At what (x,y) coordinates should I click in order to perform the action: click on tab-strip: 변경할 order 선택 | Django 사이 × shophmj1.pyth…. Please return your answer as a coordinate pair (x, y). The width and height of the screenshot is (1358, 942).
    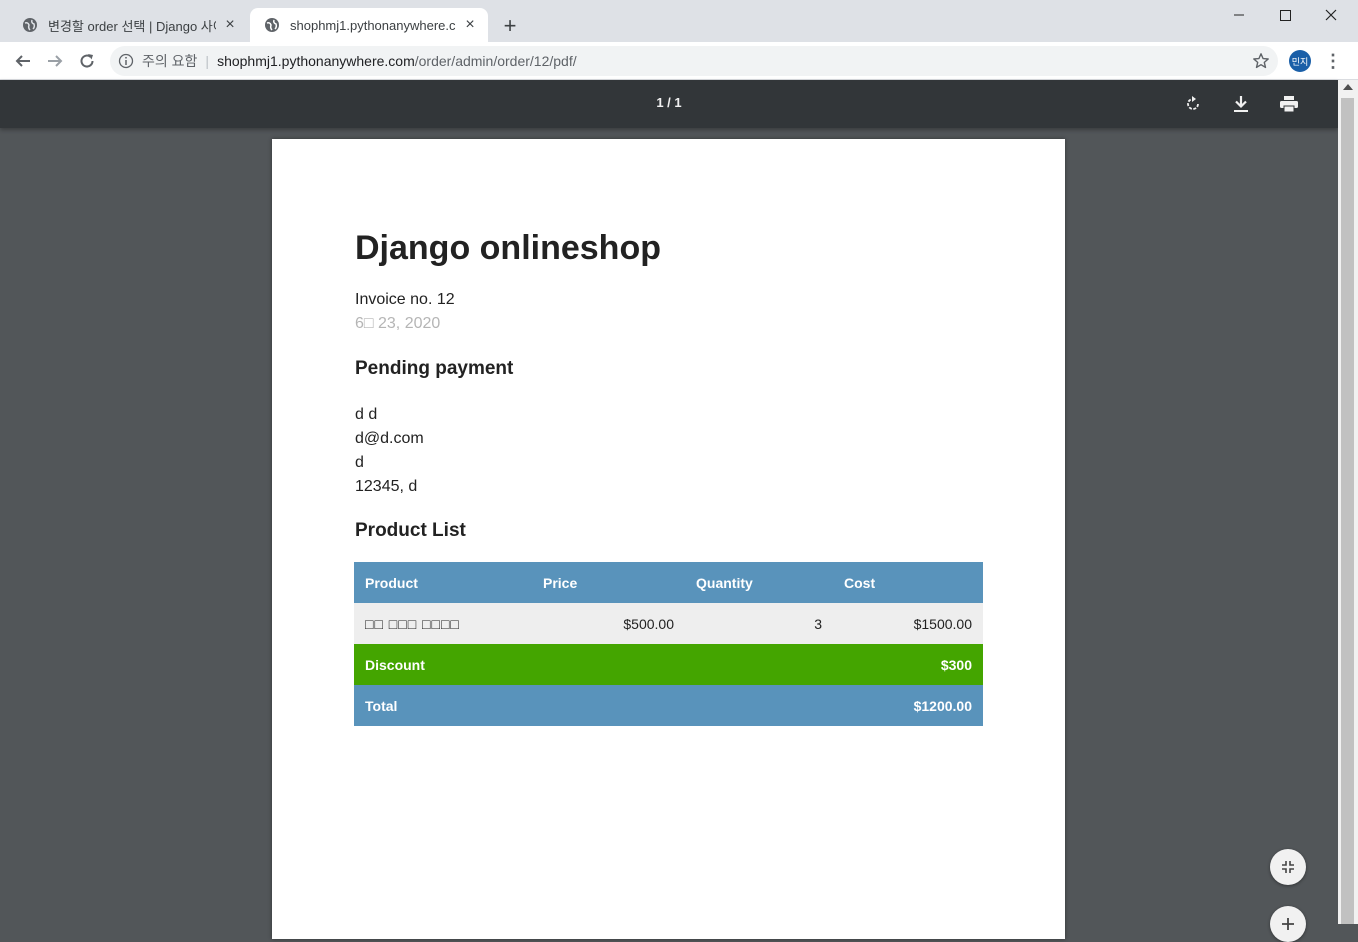
    Looking at the image, I should click on (679, 21).